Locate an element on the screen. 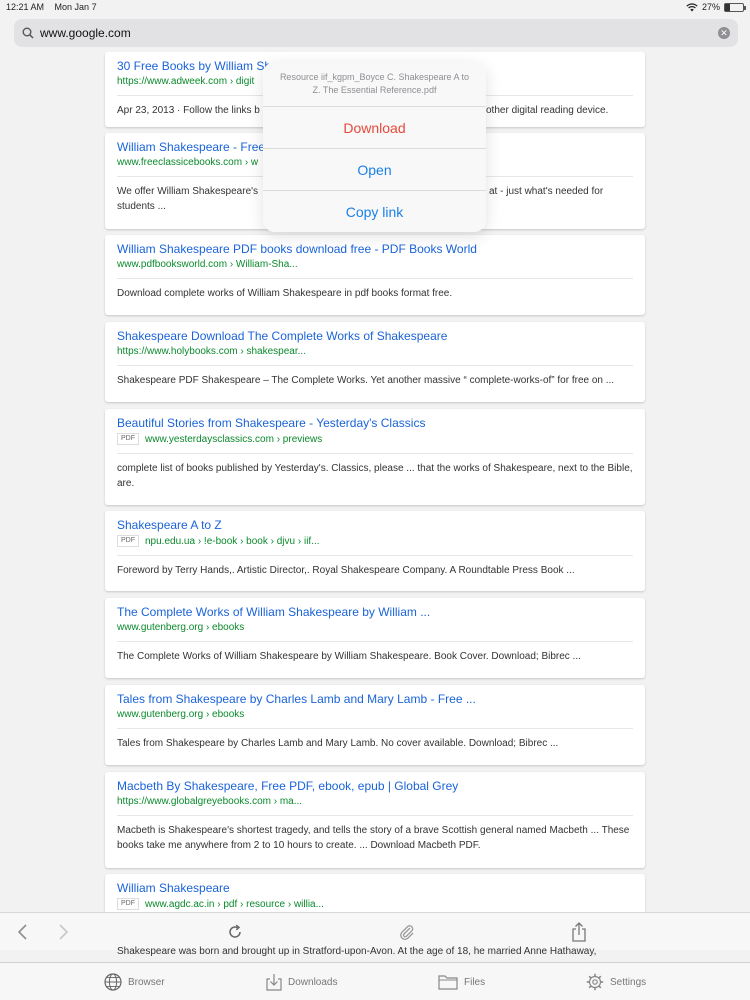 This screenshot has height=1000, width=750. chevron-left-icon is located at coordinates (22, 932).